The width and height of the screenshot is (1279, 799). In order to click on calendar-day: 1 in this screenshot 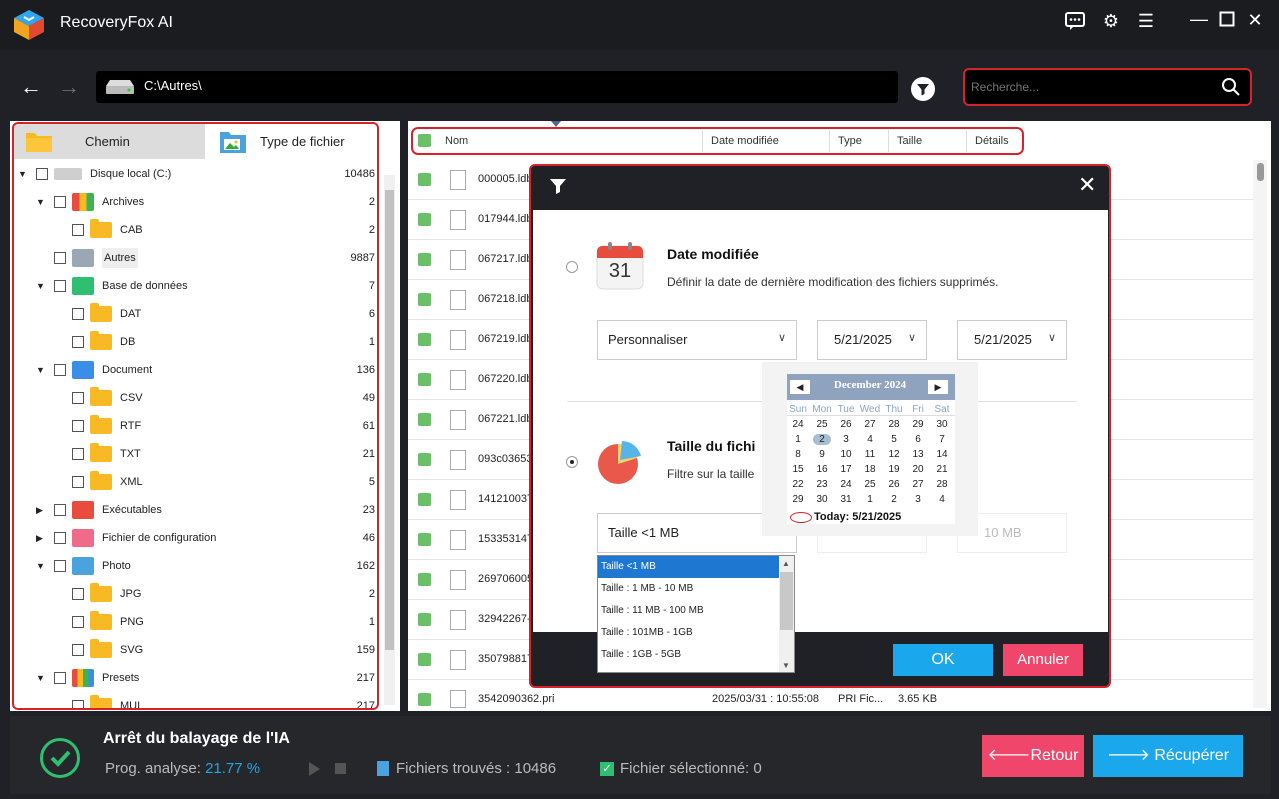, I will do `click(870, 499)`.